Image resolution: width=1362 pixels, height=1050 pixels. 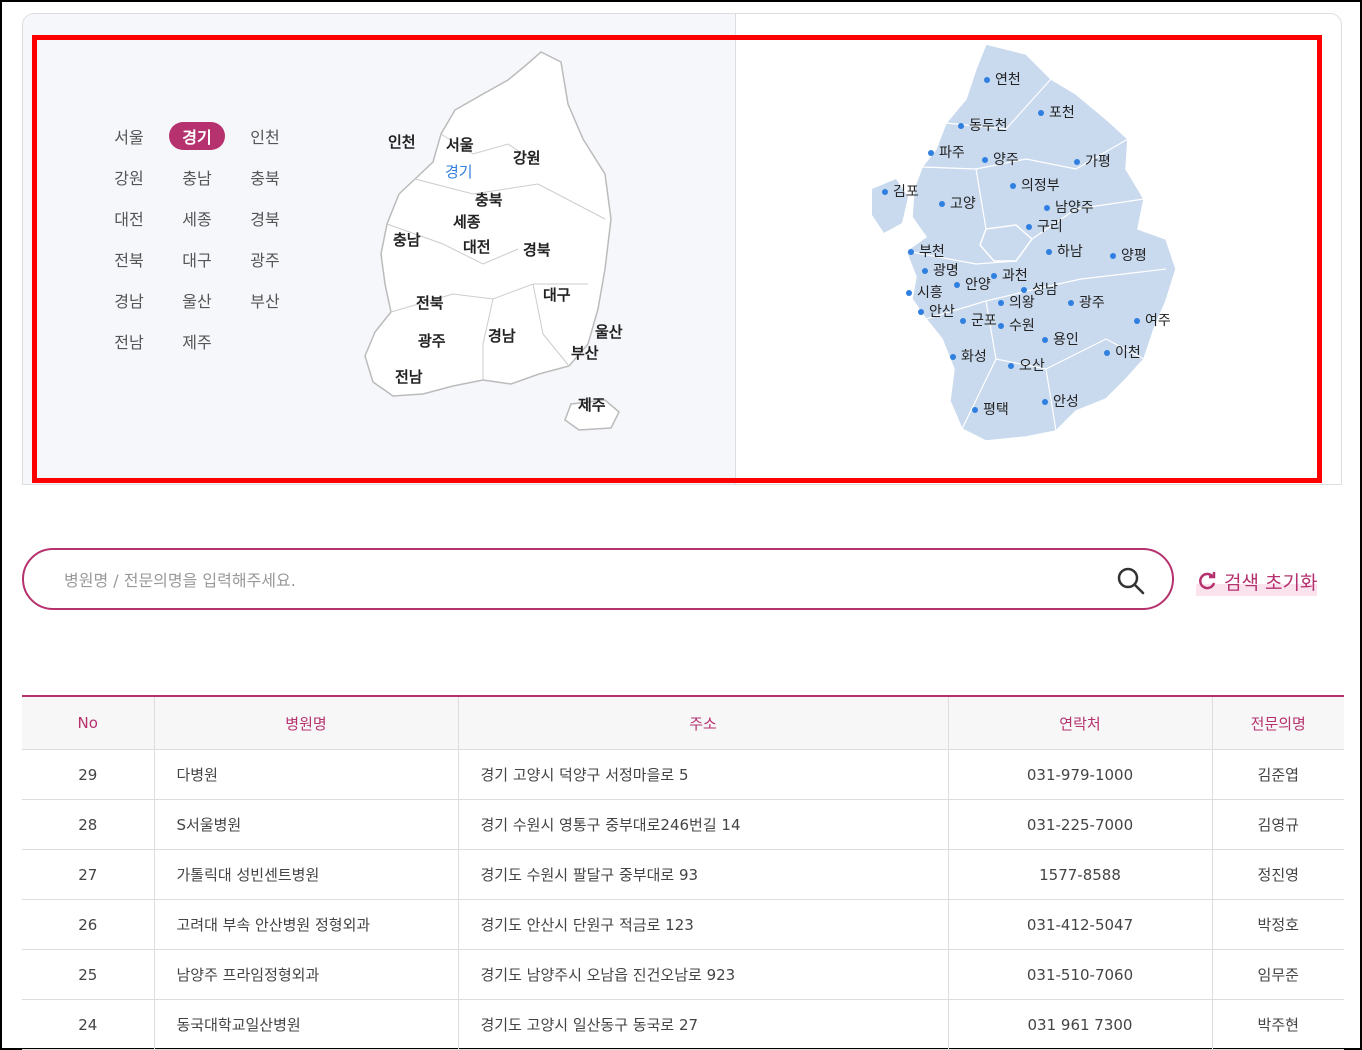 What do you see at coordinates (197, 218) in the screenshot?
I see `region-item: 세종` at bounding box center [197, 218].